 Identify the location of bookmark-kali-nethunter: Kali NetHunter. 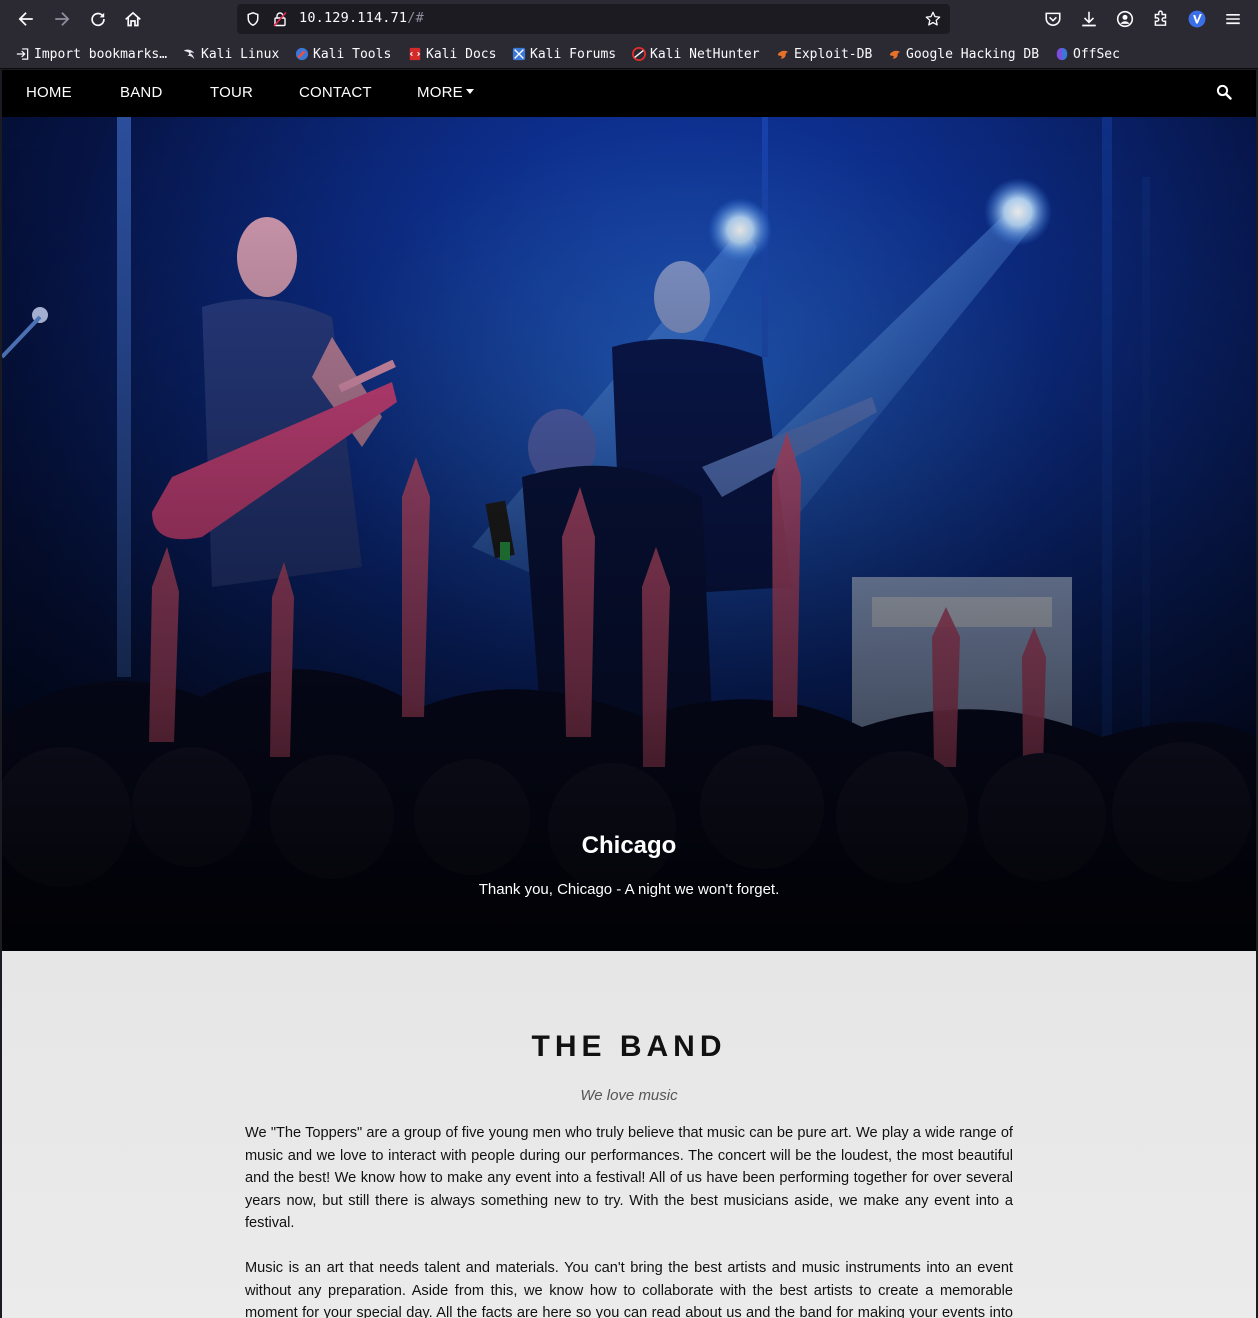
(695, 54).